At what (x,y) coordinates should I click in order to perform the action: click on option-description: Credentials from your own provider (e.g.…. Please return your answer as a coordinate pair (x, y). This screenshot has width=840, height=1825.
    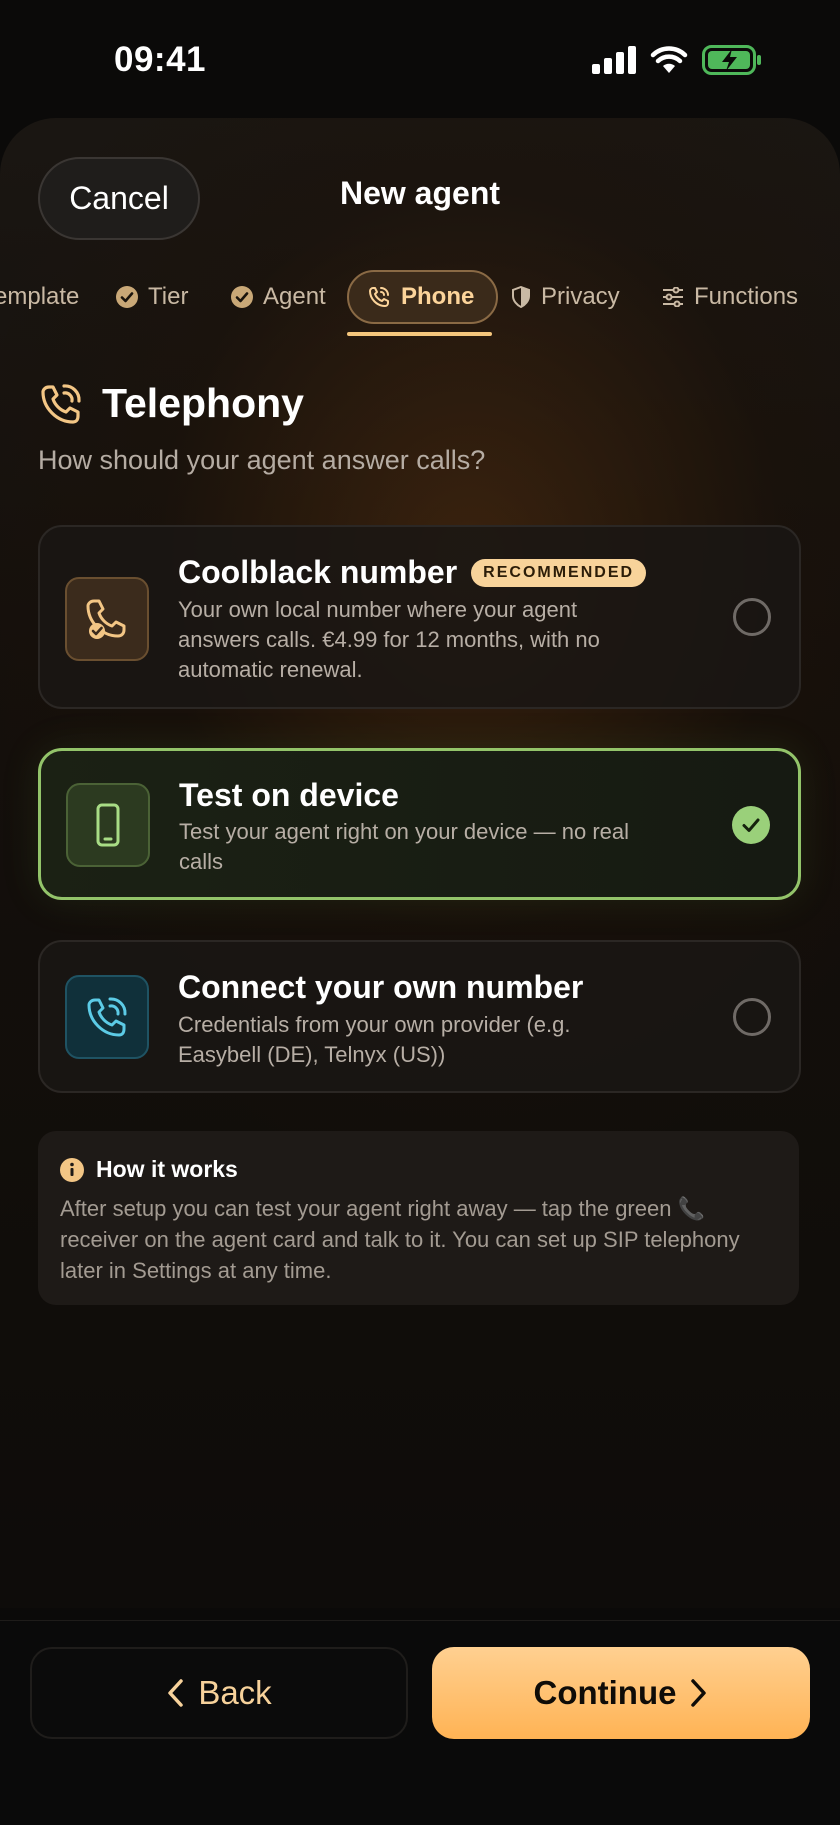
    Looking at the image, I should click on (374, 1039).